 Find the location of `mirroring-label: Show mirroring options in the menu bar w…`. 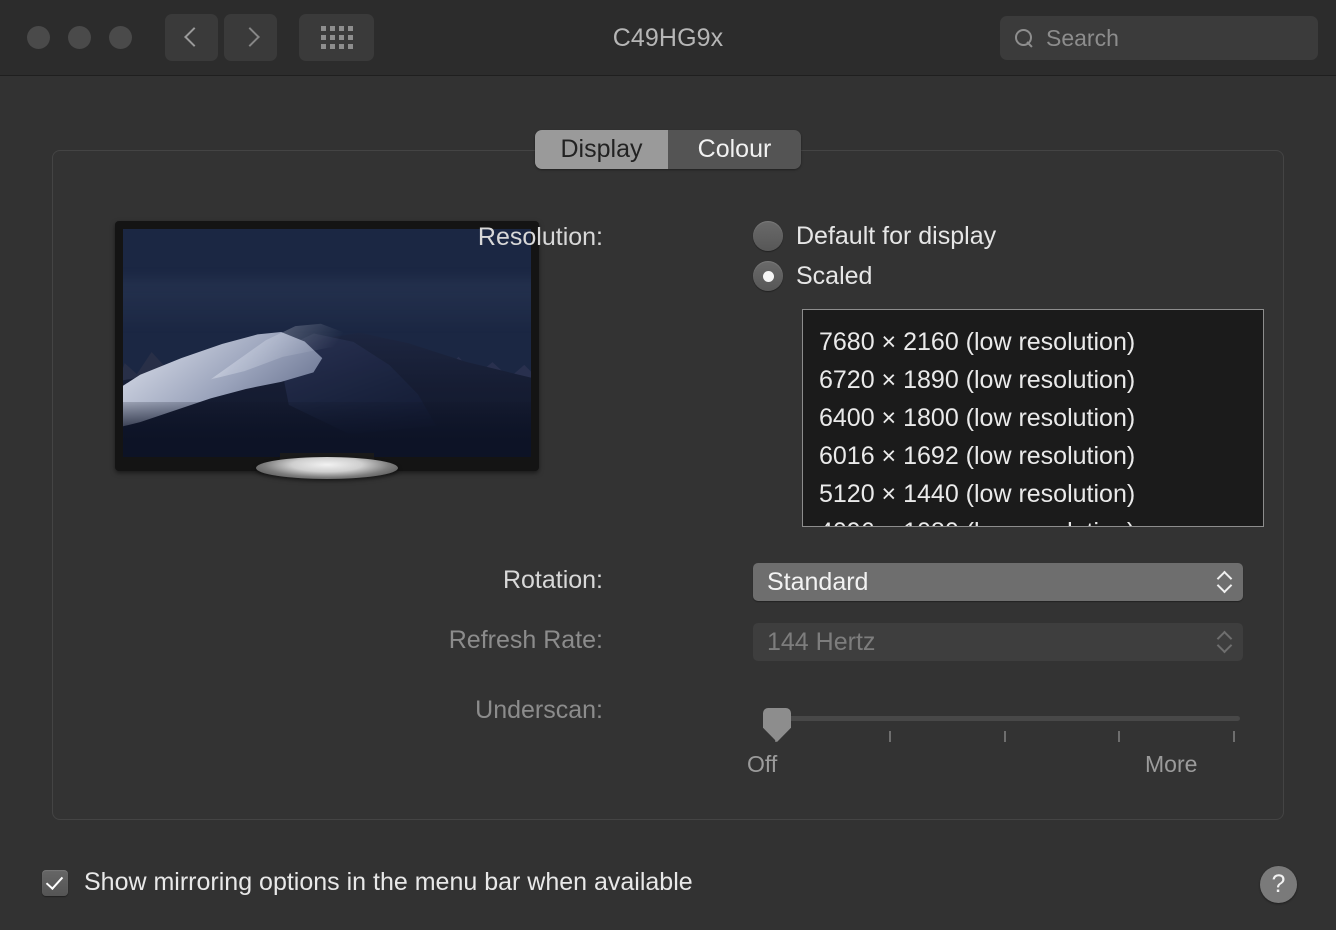

mirroring-label: Show mirroring options in the menu bar w… is located at coordinates (388, 882).